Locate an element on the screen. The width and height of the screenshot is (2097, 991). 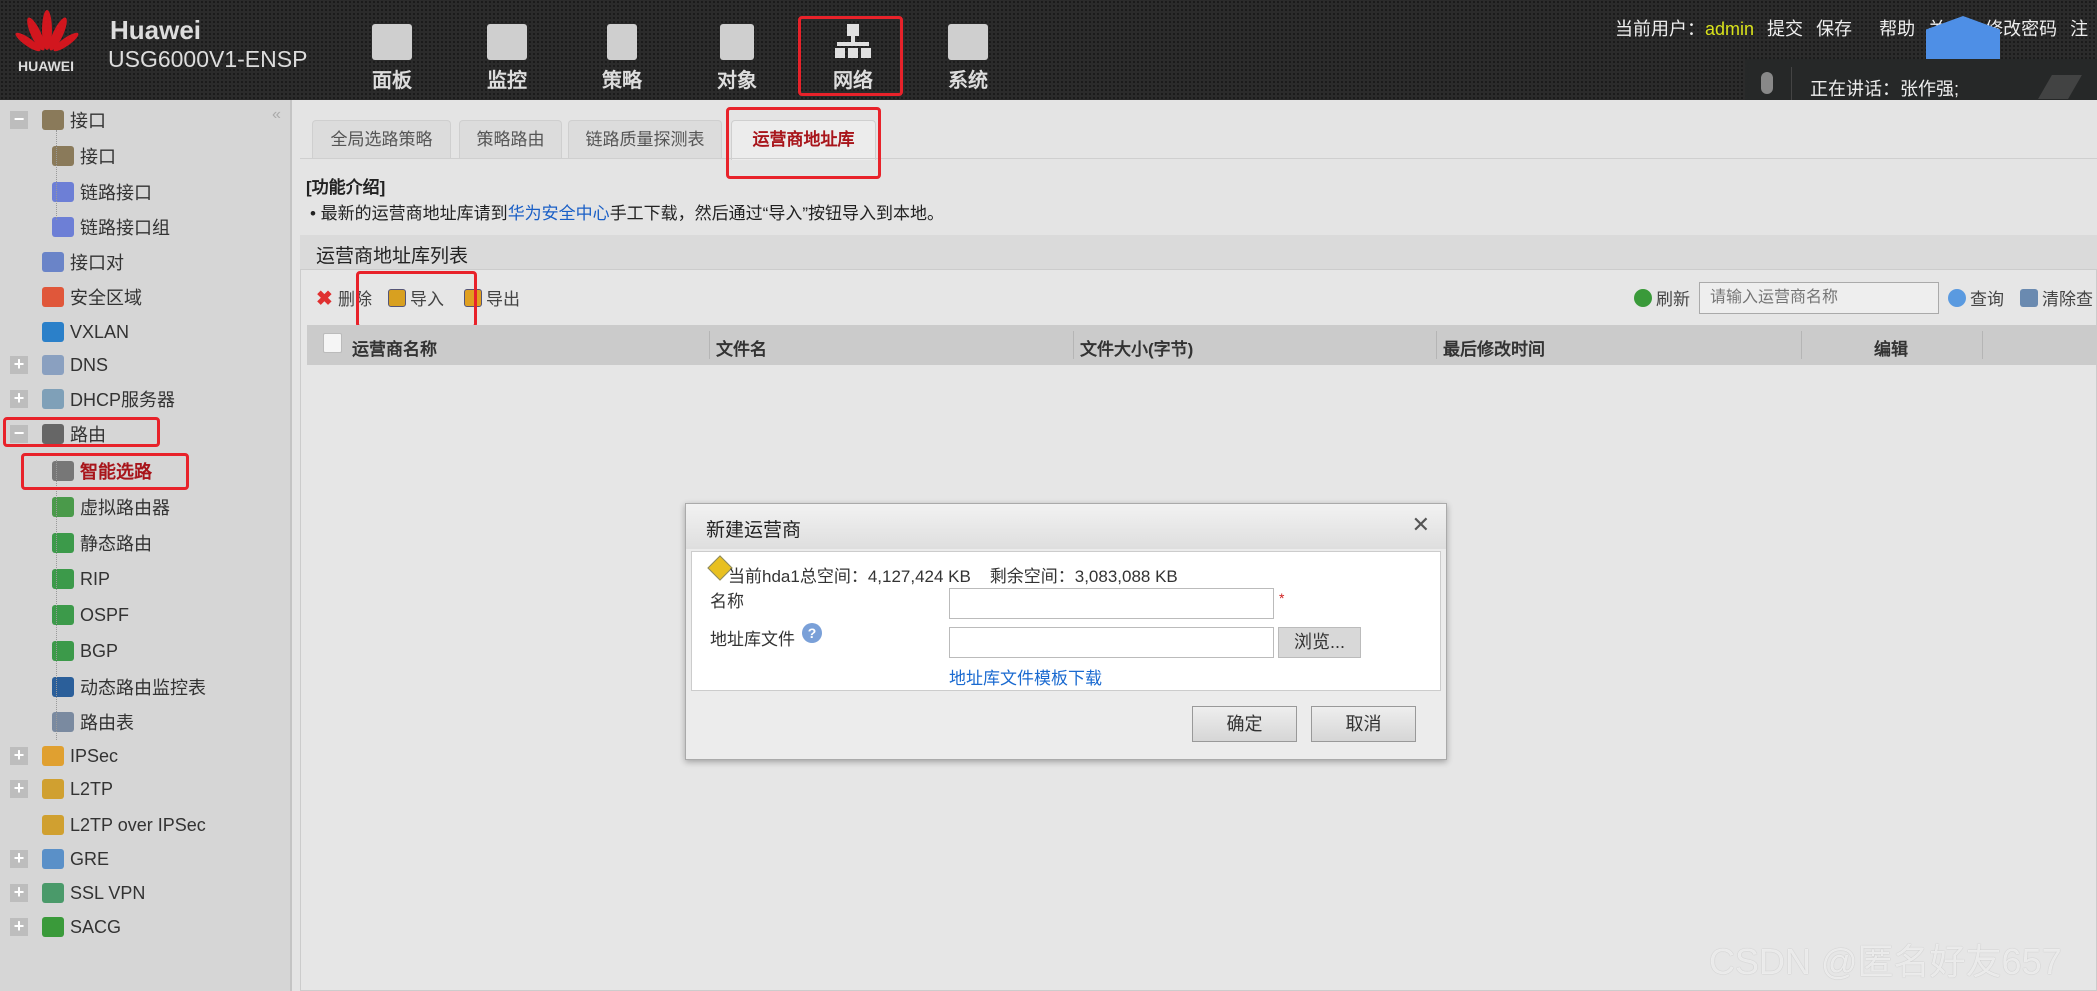
save-link: 保存 is located at coordinates (1834, 29).